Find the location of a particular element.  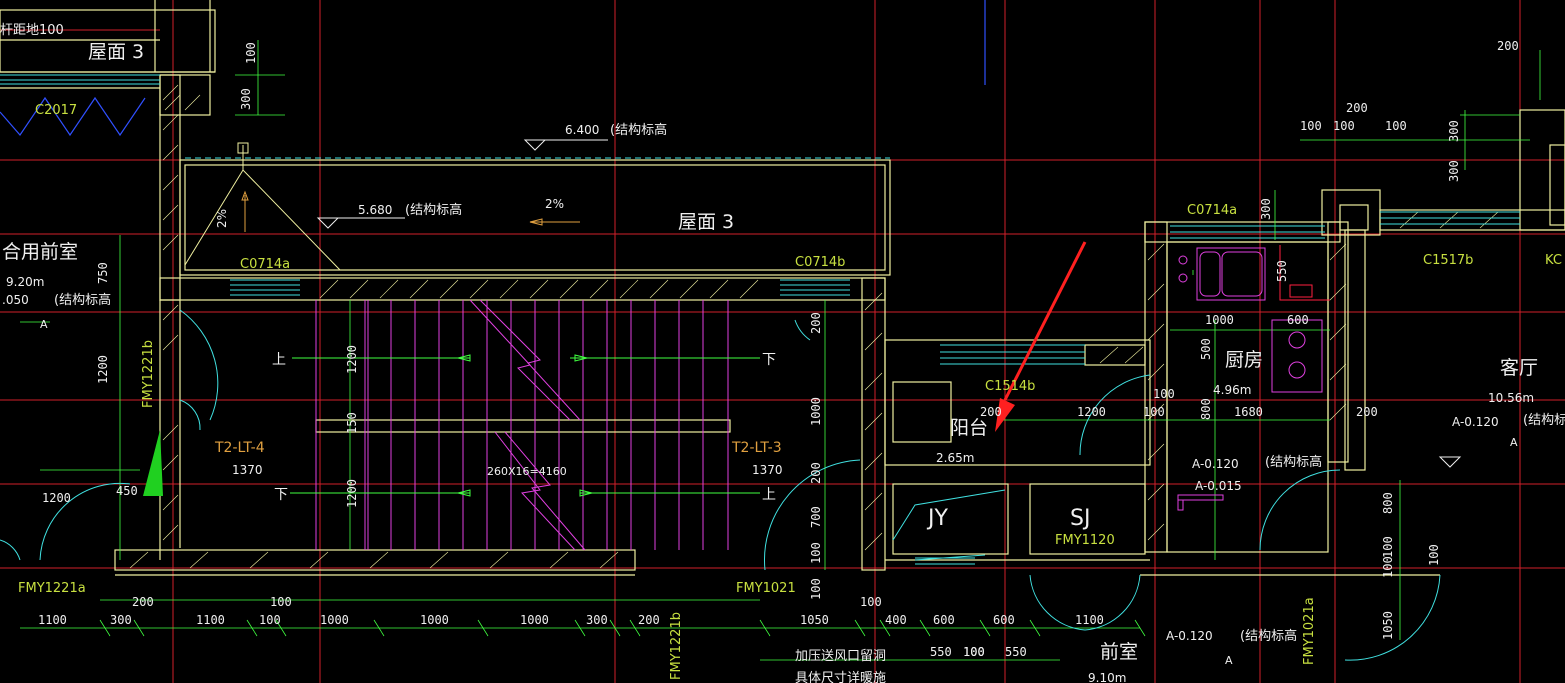

dim-tr3: 100 is located at coordinates (1344, 126).